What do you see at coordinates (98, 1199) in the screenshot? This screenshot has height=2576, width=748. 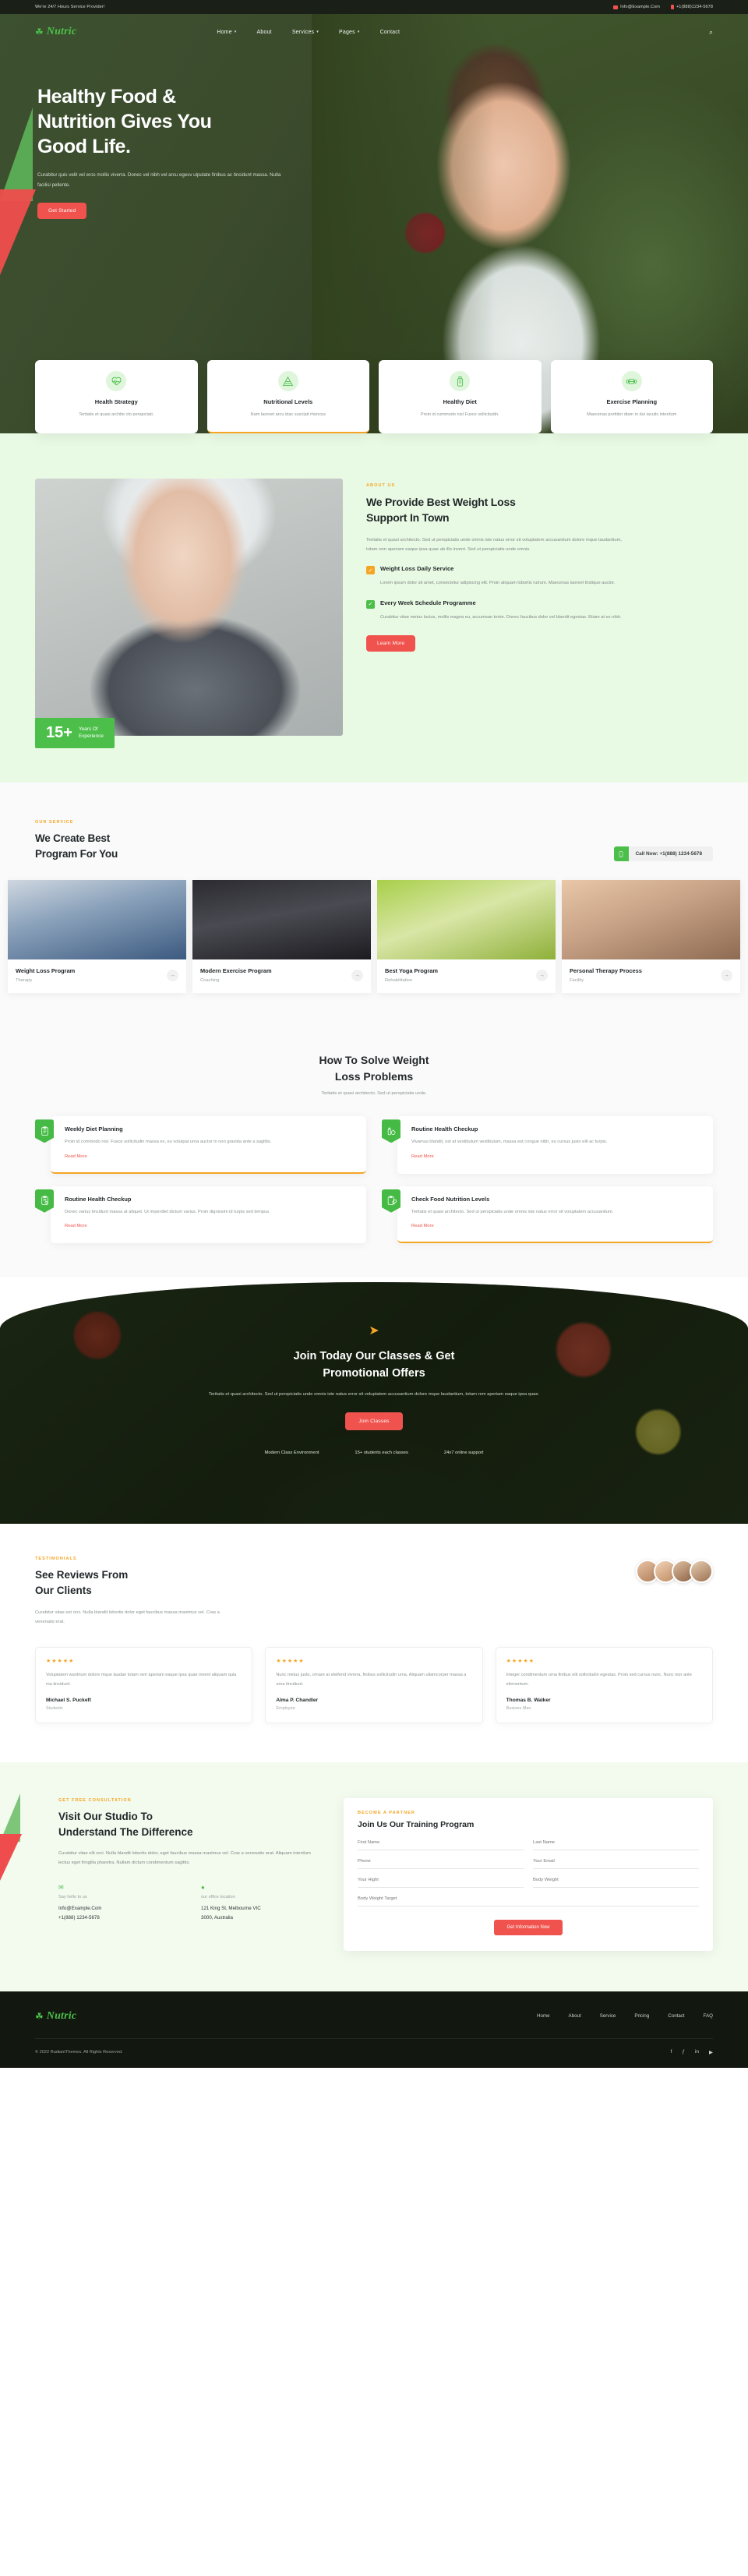 I see `solve-card-title: Routine Health Checkup` at bounding box center [98, 1199].